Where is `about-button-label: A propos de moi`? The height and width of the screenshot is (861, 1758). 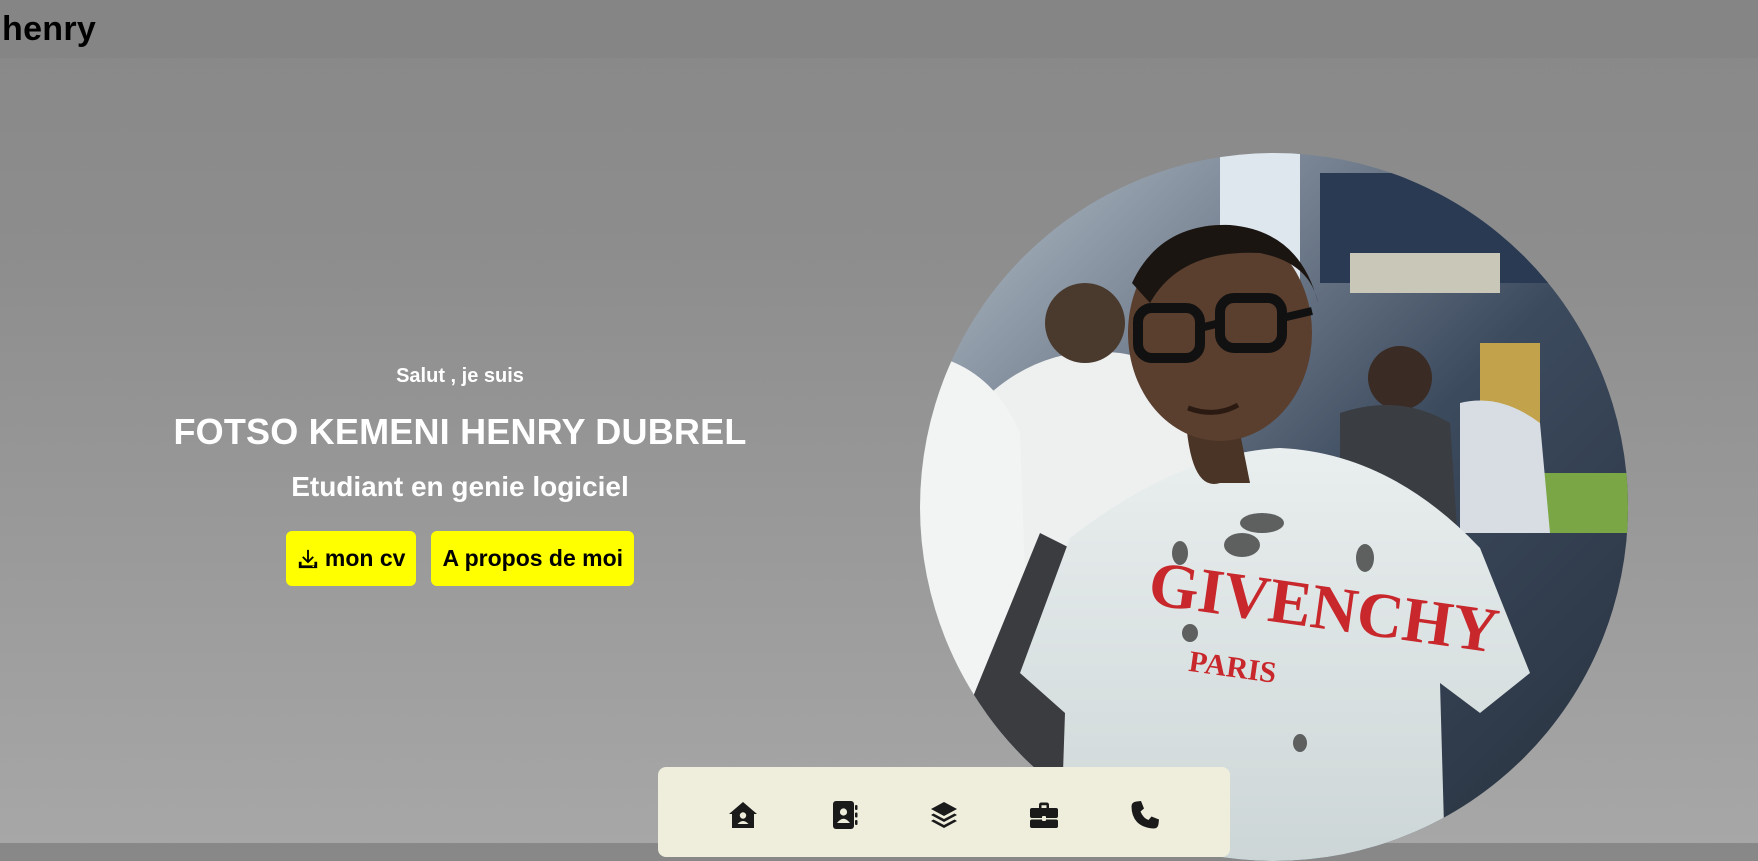 about-button-label: A propos de moi is located at coordinates (533, 558).